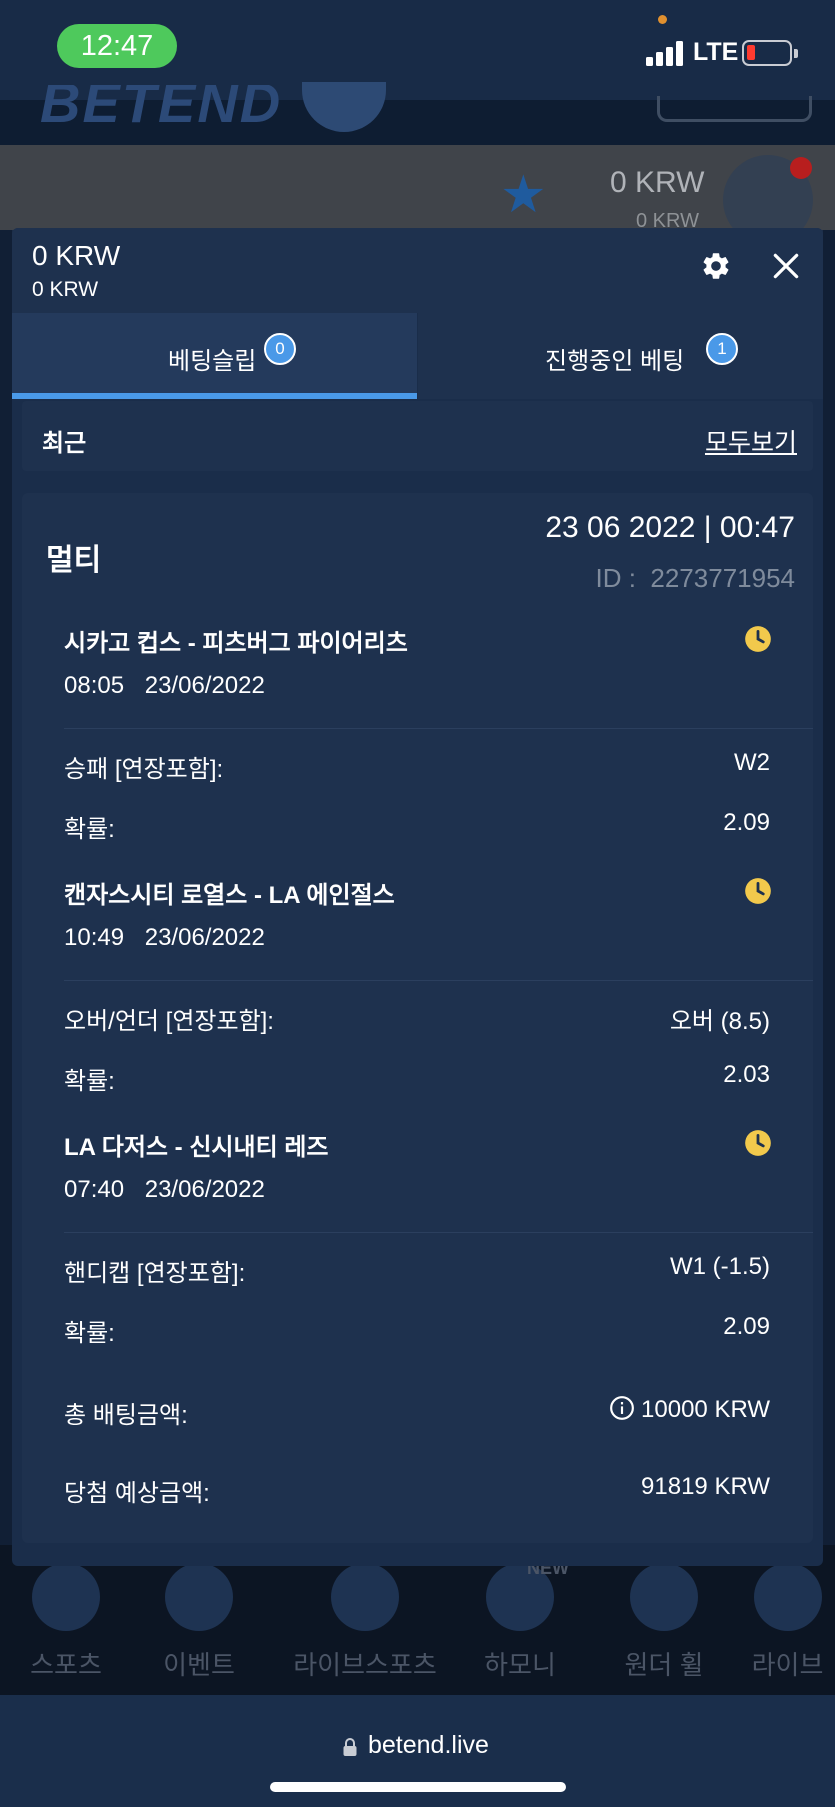 The height and width of the screenshot is (1807, 835). Describe the element at coordinates (722, 349) in the screenshot. I see `tab-open-bets-count: 1` at that location.